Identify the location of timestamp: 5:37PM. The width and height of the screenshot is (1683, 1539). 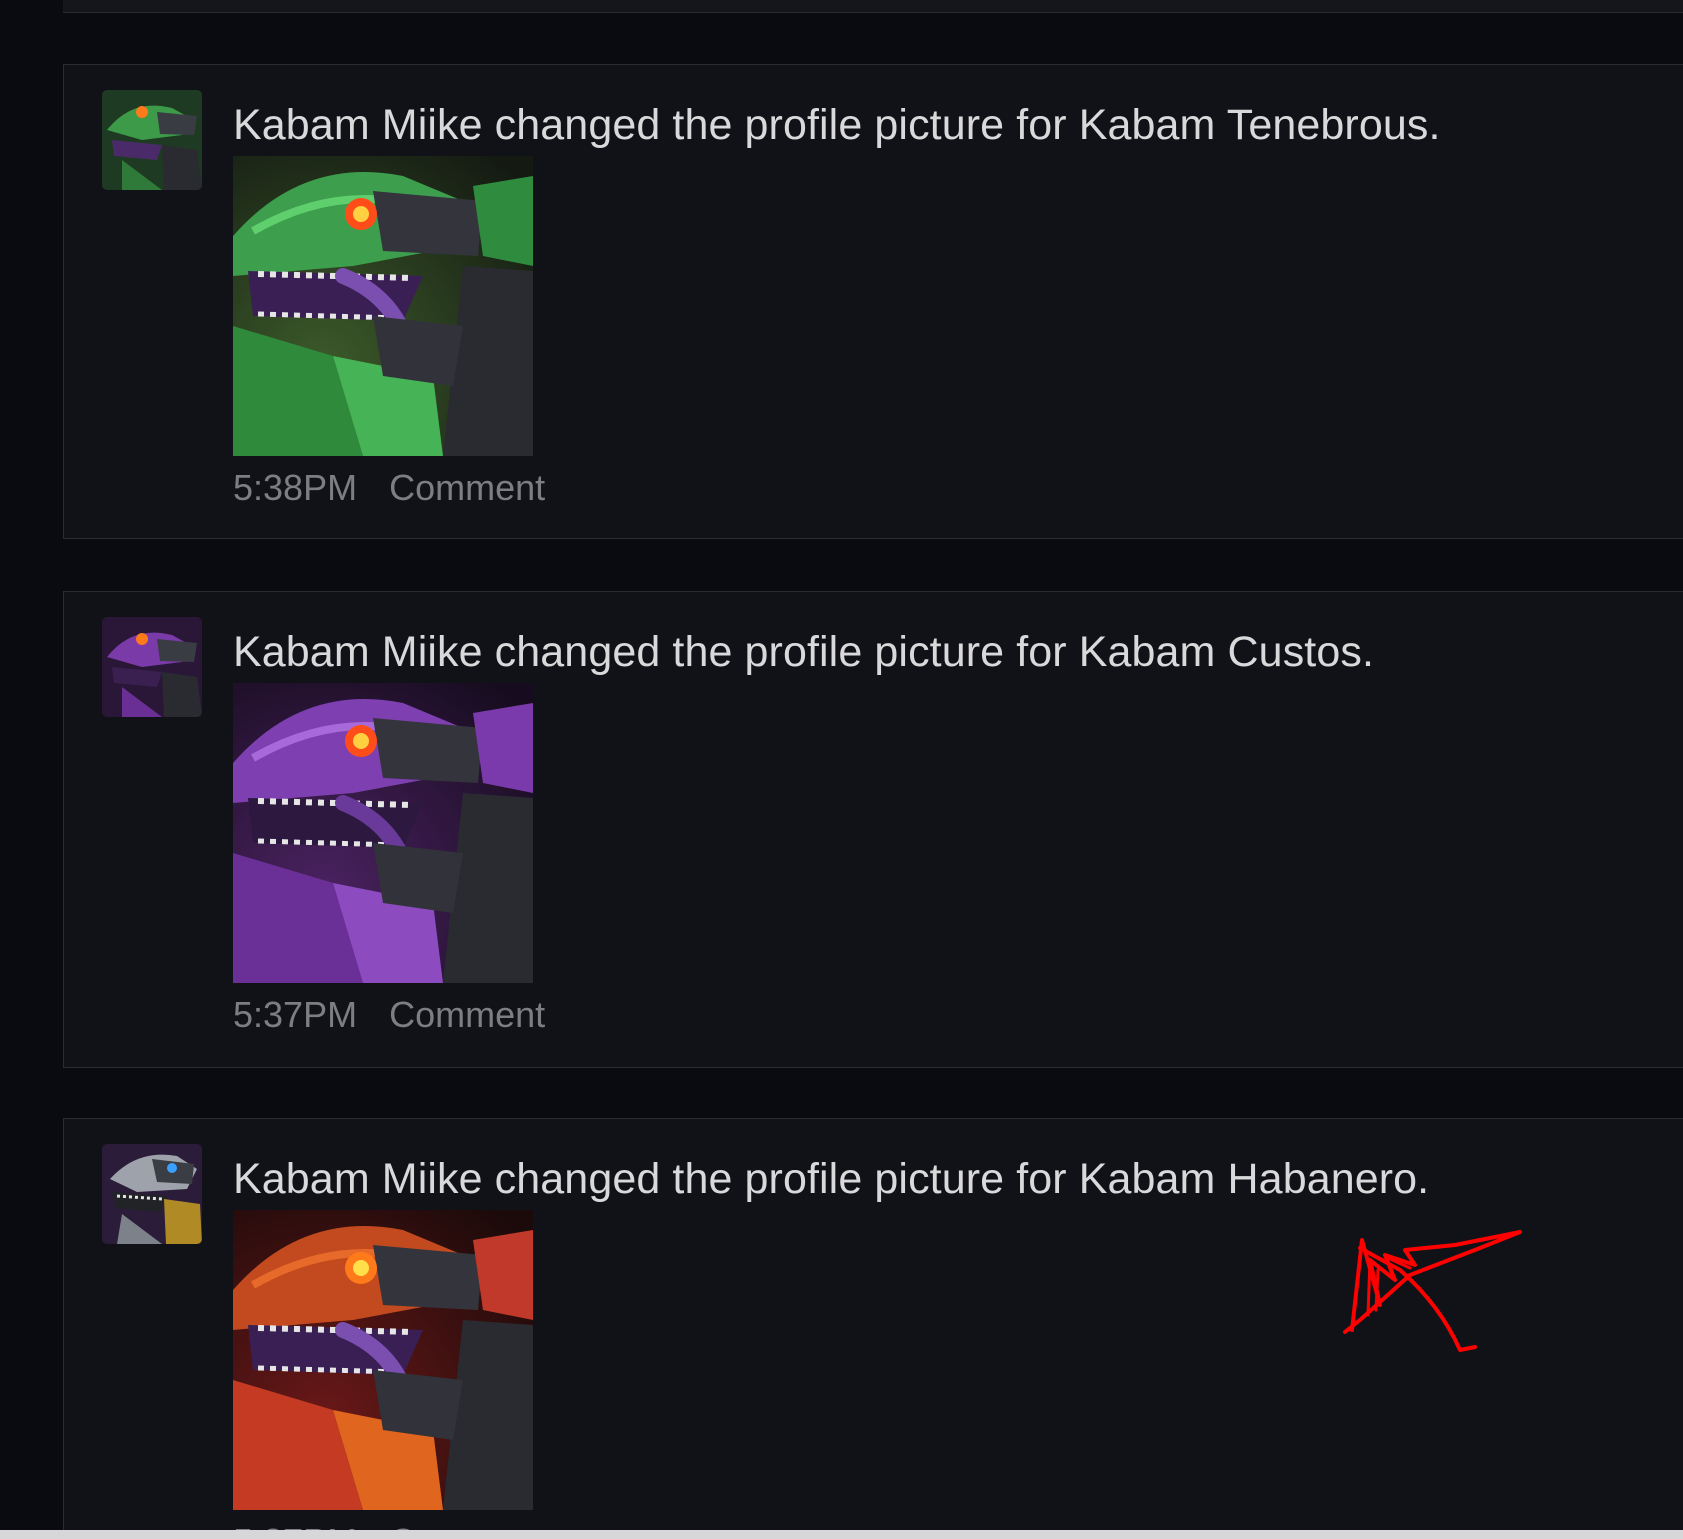
(295, 1014).